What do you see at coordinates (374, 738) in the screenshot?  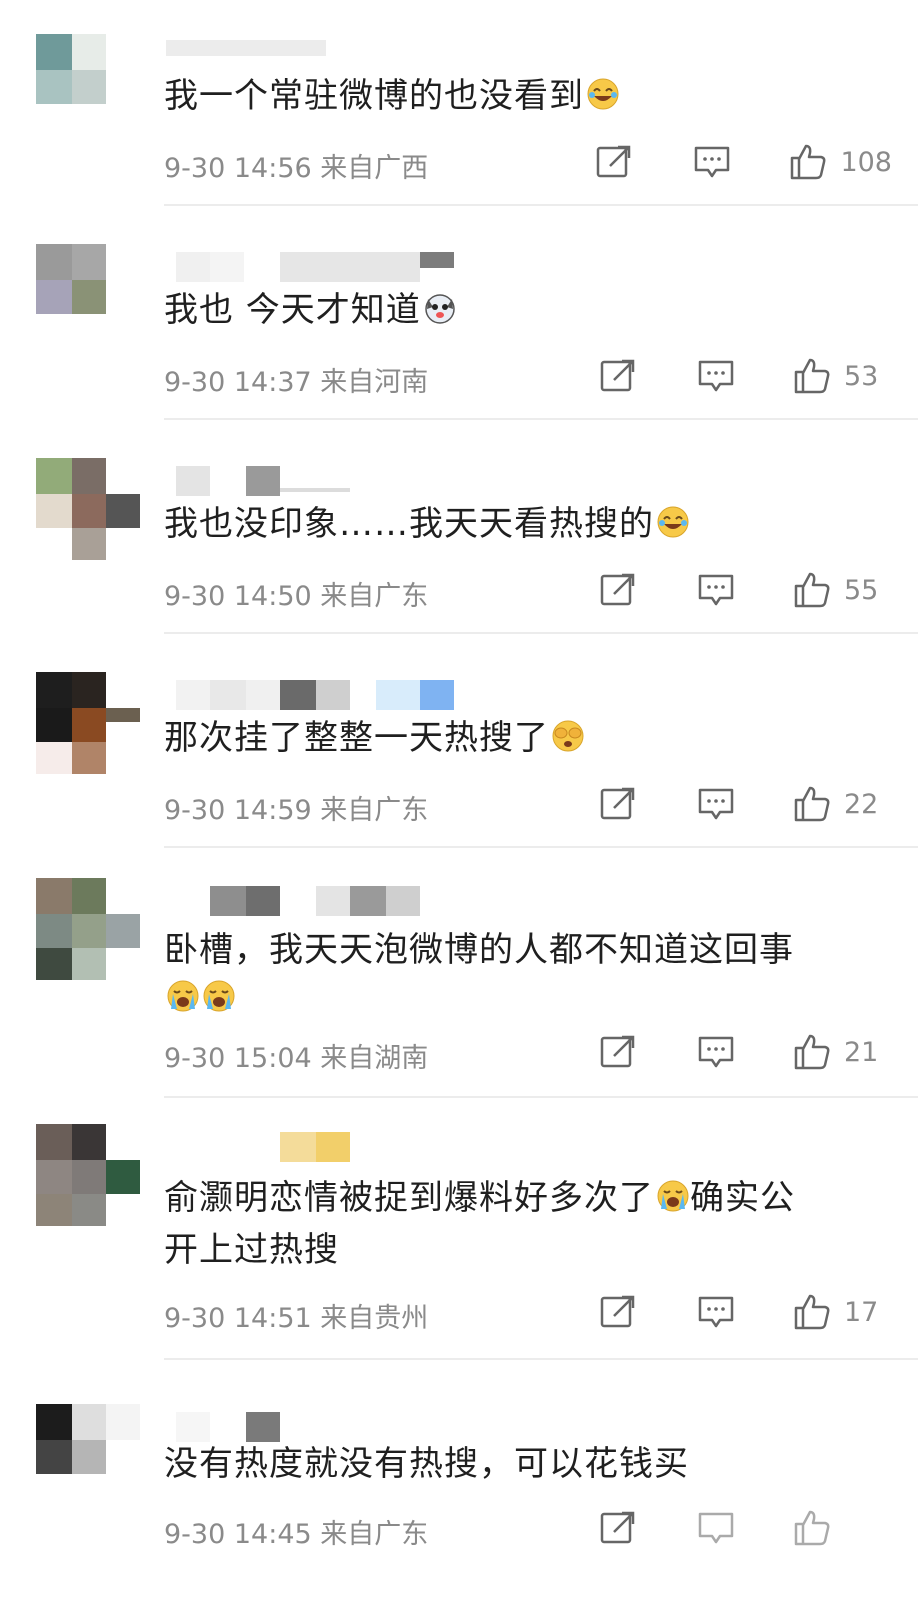 I see `comment-text: 那次挂了整整一天热搜了` at bounding box center [374, 738].